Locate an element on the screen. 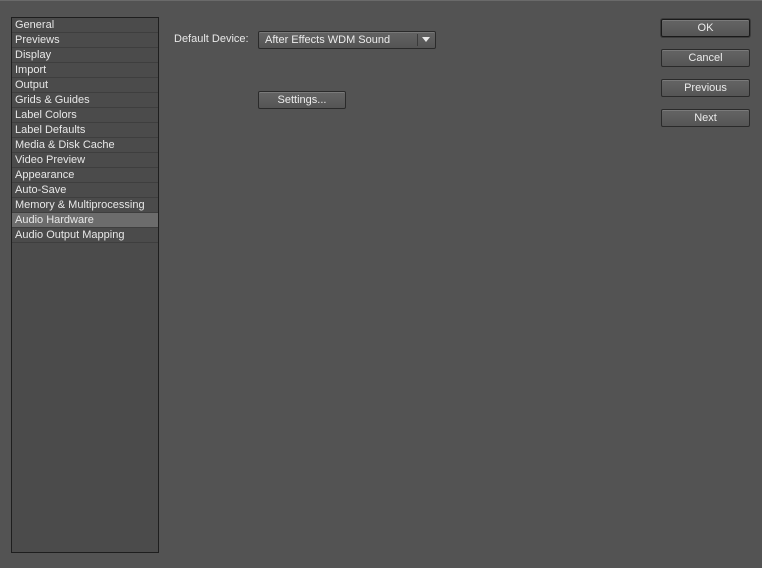 This screenshot has width=762, height=568. default-device-dropdown: After Effects WDM Sound is located at coordinates (347, 40).